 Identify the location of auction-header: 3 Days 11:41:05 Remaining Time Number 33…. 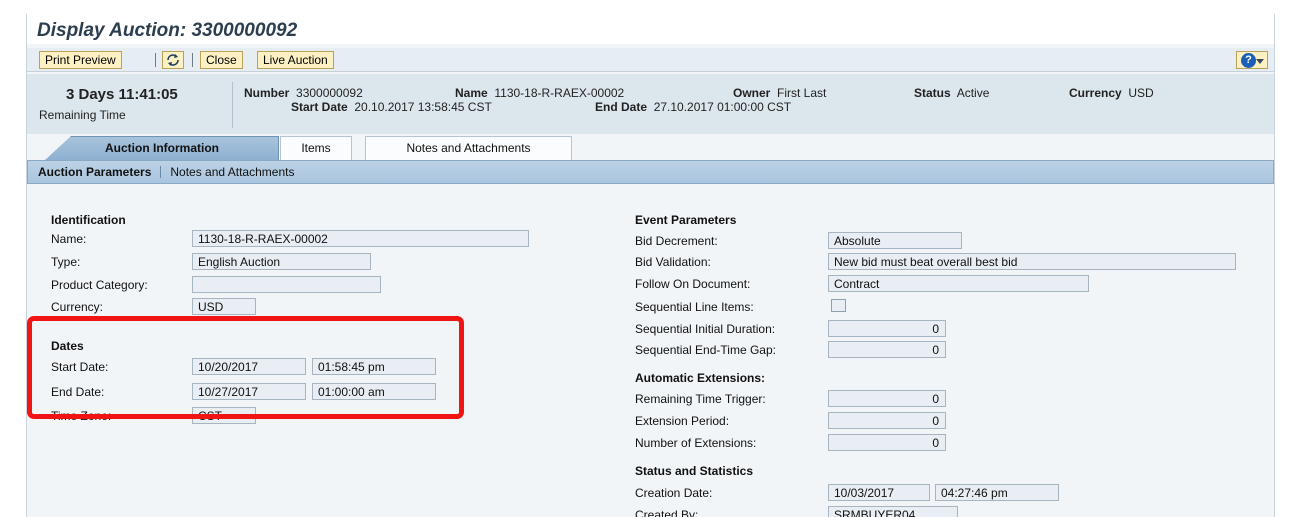
(650, 104).